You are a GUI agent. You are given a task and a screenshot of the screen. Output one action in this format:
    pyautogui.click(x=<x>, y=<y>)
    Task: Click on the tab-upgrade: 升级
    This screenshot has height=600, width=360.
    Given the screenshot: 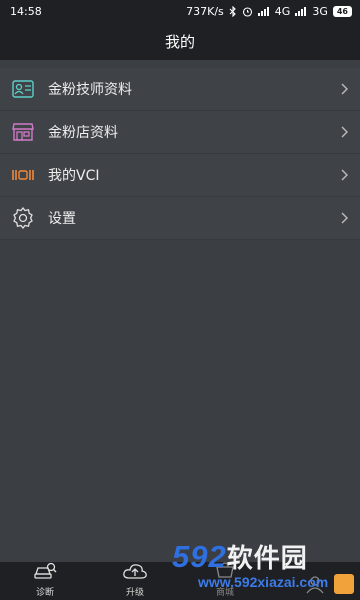 What is the action you would take?
    pyautogui.click(x=135, y=581)
    